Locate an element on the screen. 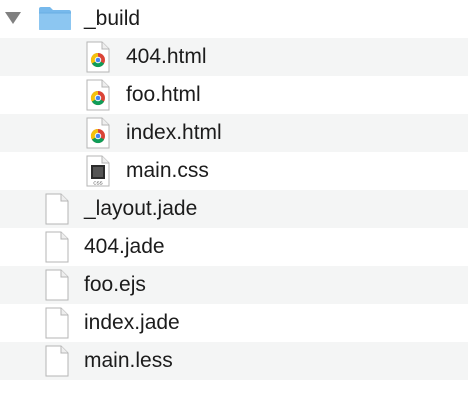 The height and width of the screenshot is (402, 468). file-label: index.html is located at coordinates (174, 132).